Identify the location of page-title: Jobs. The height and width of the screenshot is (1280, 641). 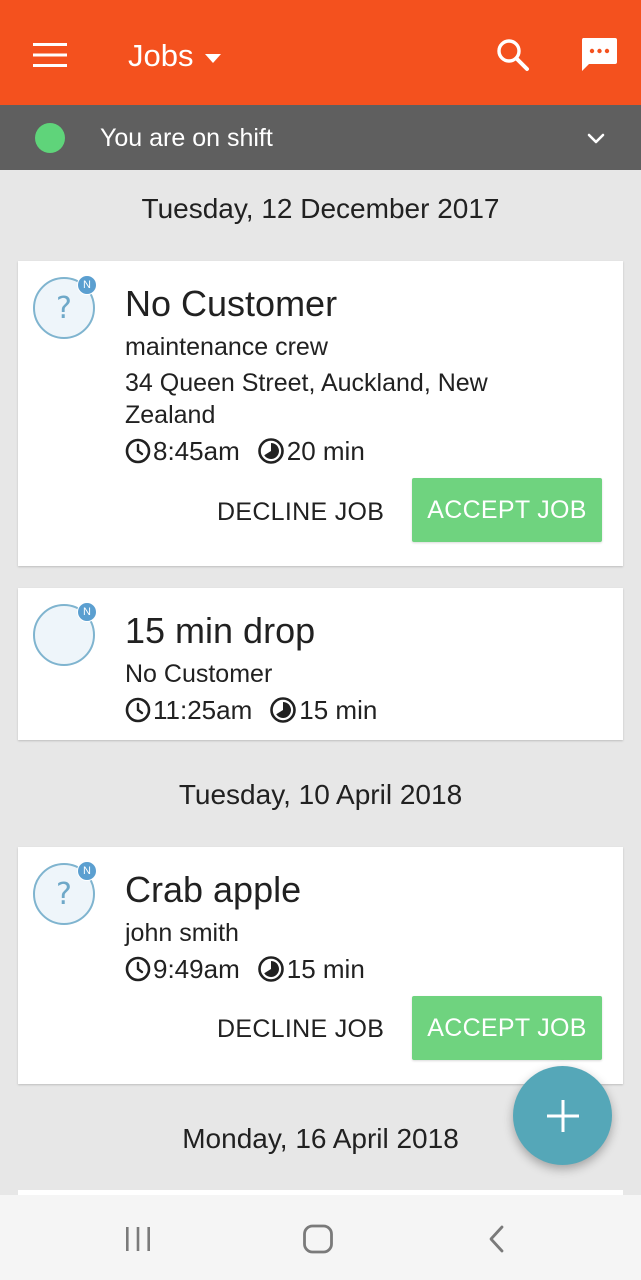
(161, 55).